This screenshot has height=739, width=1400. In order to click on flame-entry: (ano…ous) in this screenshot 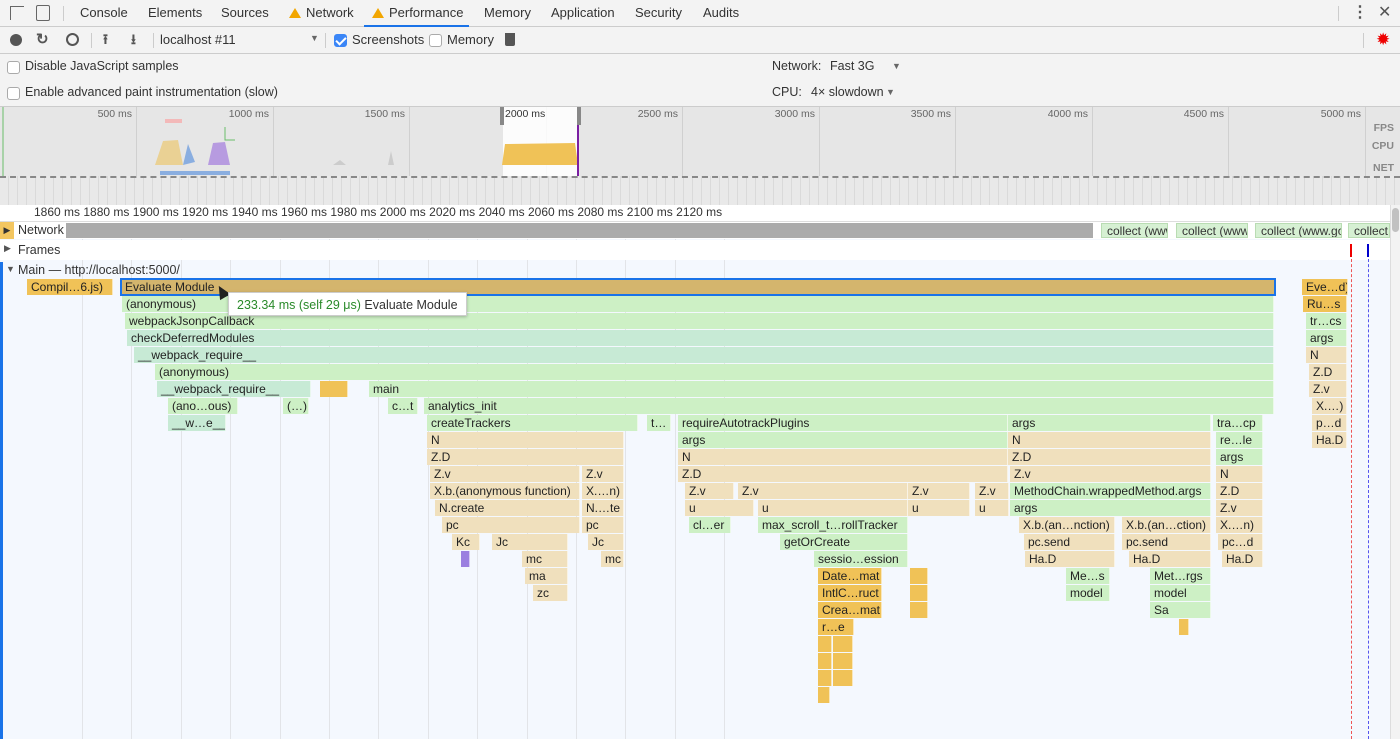, I will do `click(203, 406)`.